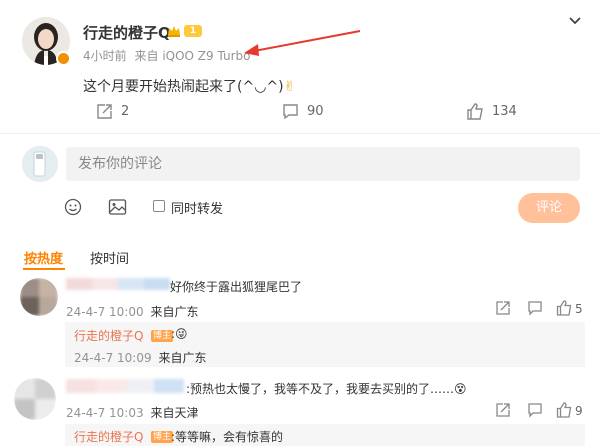 The height and width of the screenshot is (446, 600). I want to click on post-meta: 4小时前 来自 iQOO Z9 Turbo, so click(166, 55).